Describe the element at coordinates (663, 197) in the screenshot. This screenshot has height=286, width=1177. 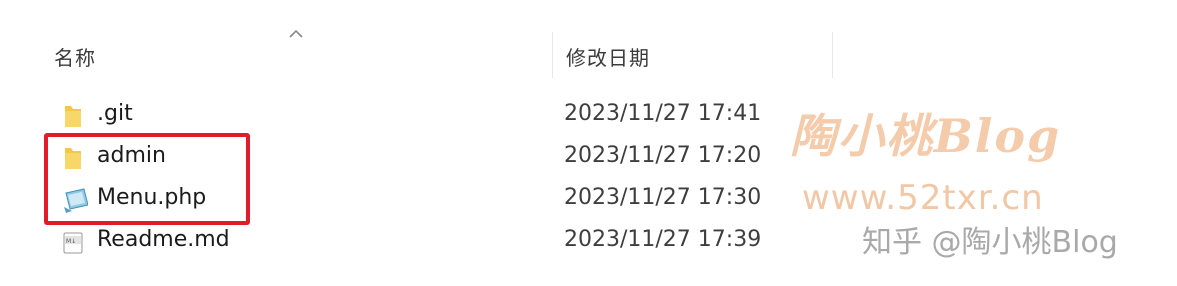
I see `file-date-modified: 2023/11/27 17:30` at that location.